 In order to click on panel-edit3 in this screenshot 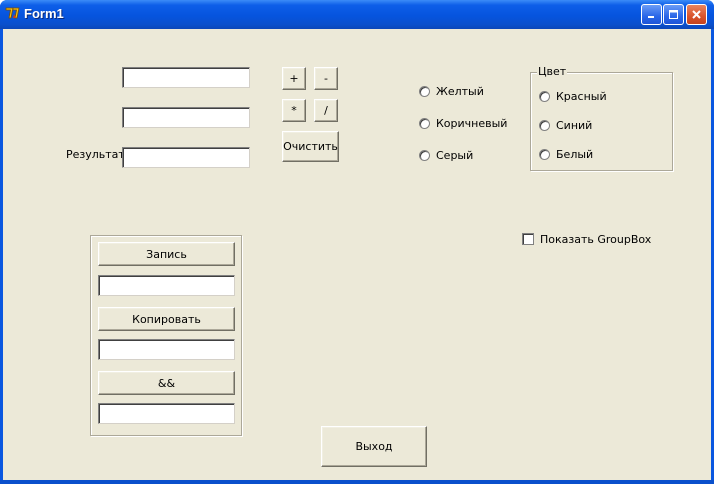, I will do `click(166, 413)`.